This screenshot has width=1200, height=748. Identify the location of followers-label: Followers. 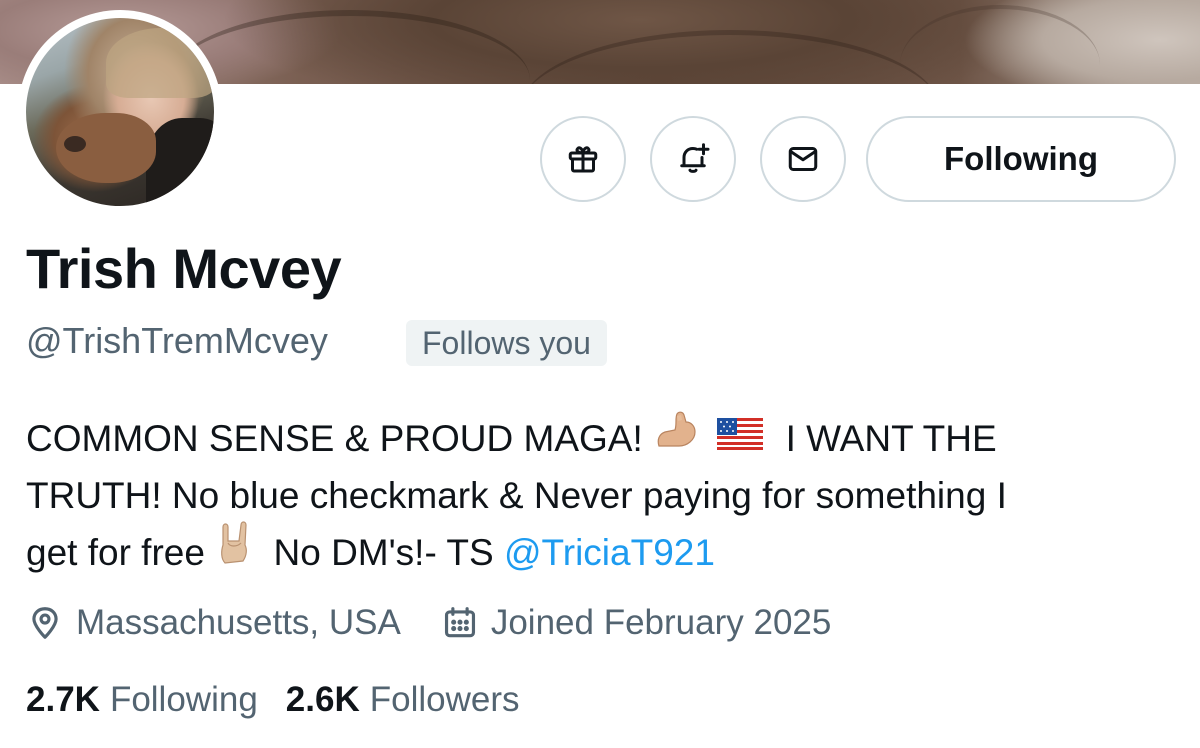
(444, 699).